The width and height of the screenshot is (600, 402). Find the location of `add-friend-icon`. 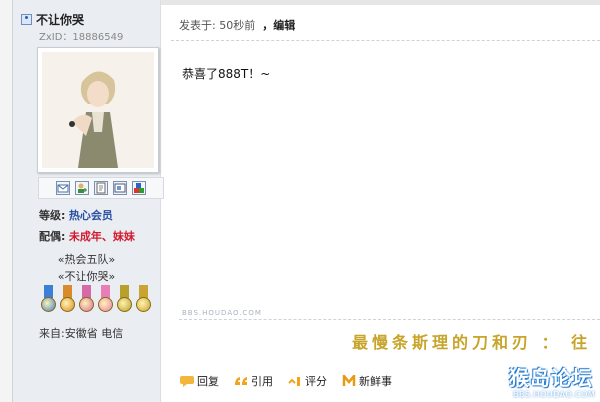

add-friend-icon is located at coordinates (82, 188).